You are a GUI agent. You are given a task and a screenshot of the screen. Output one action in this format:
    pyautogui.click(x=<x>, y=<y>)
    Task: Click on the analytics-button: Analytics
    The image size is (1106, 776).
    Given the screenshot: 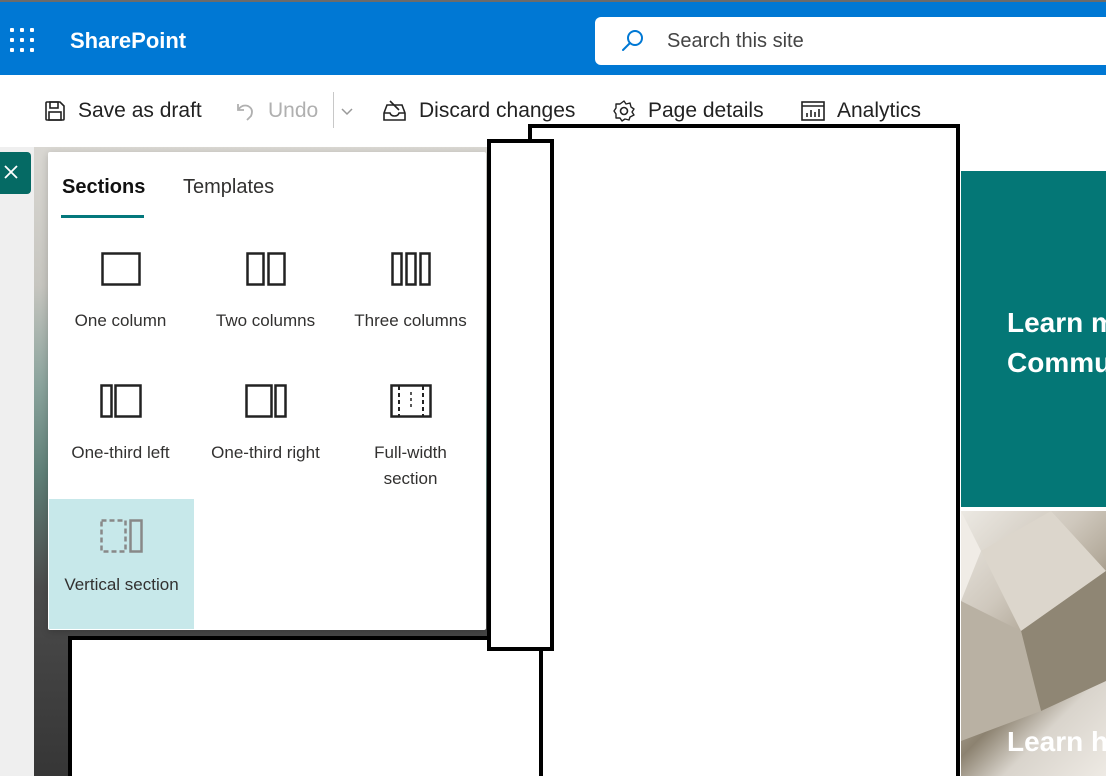 What is the action you would take?
    pyautogui.click(x=861, y=111)
    